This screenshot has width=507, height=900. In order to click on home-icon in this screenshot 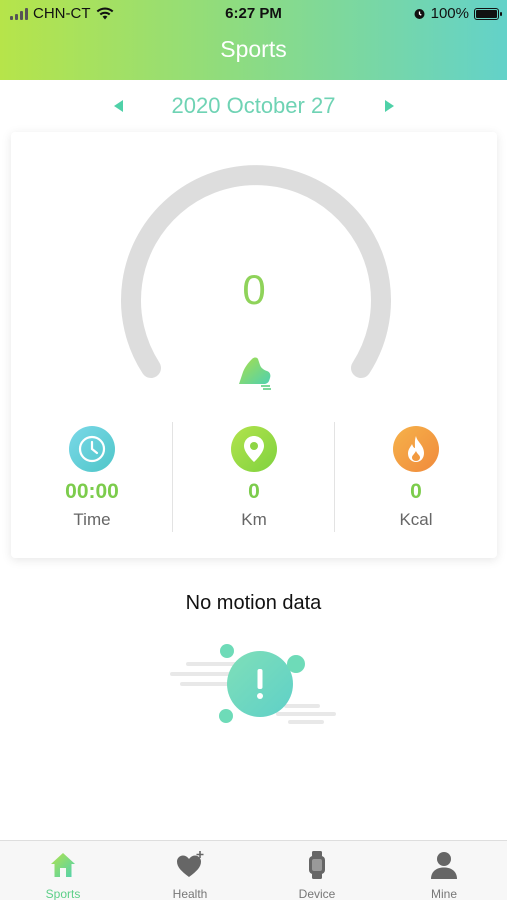, I will do `click(63, 865)`.